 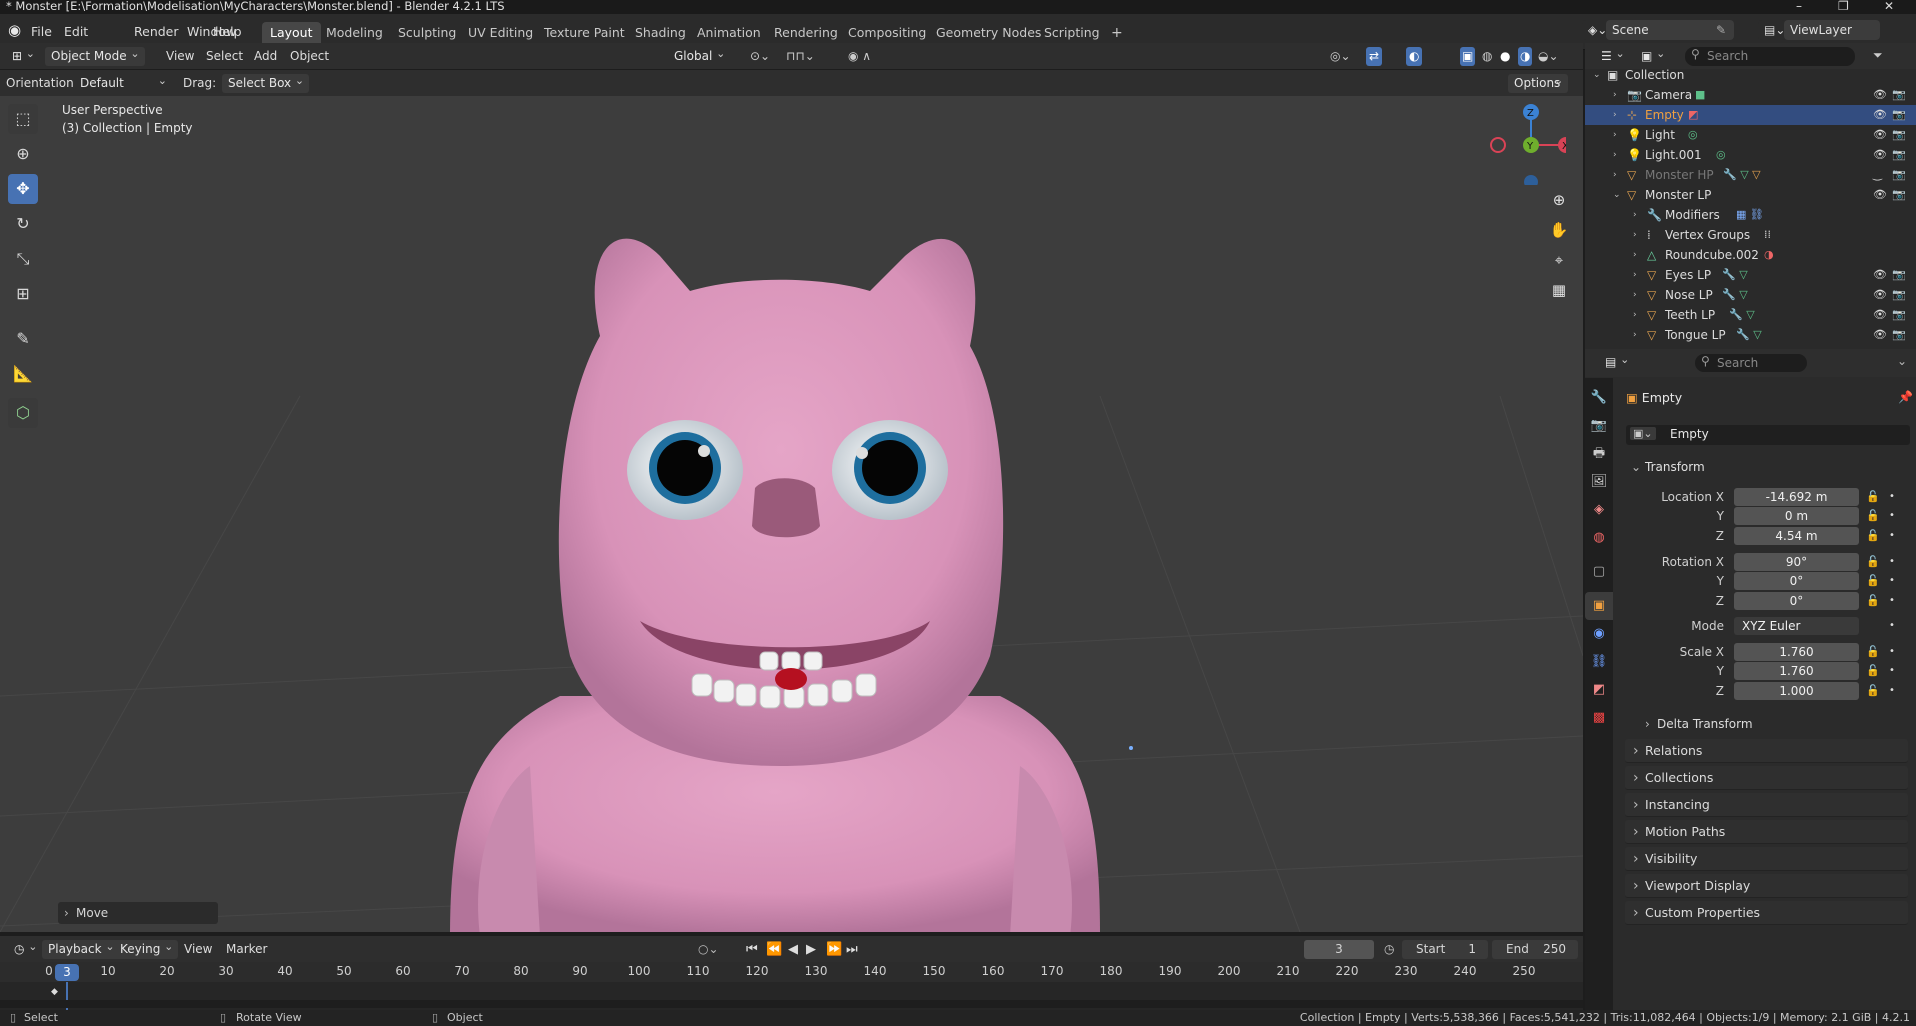 I want to click on tab-rendering: Rendering, so click(x=806, y=33).